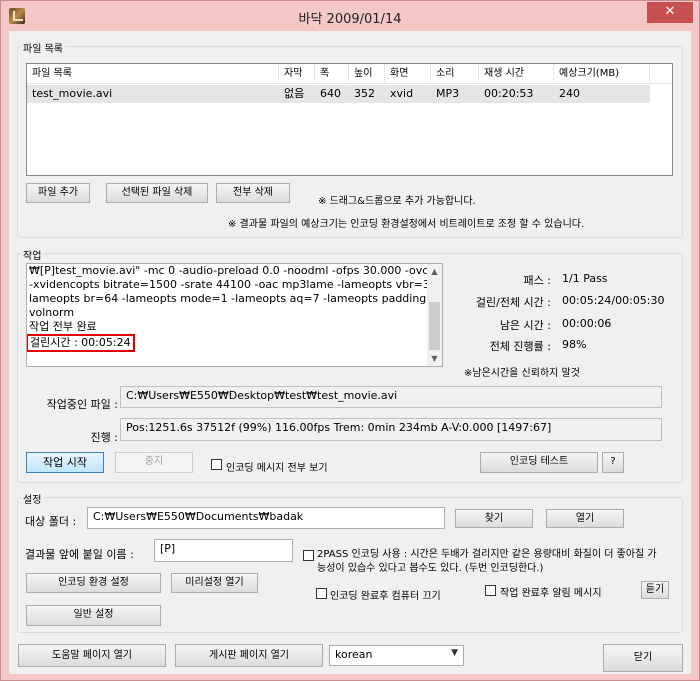 This screenshot has height=681, width=700. I want to click on file-list-header: 파일 목록 자막 폭 높이 화면 소리 재생 시간 예상크기(MB), so click(349, 74).